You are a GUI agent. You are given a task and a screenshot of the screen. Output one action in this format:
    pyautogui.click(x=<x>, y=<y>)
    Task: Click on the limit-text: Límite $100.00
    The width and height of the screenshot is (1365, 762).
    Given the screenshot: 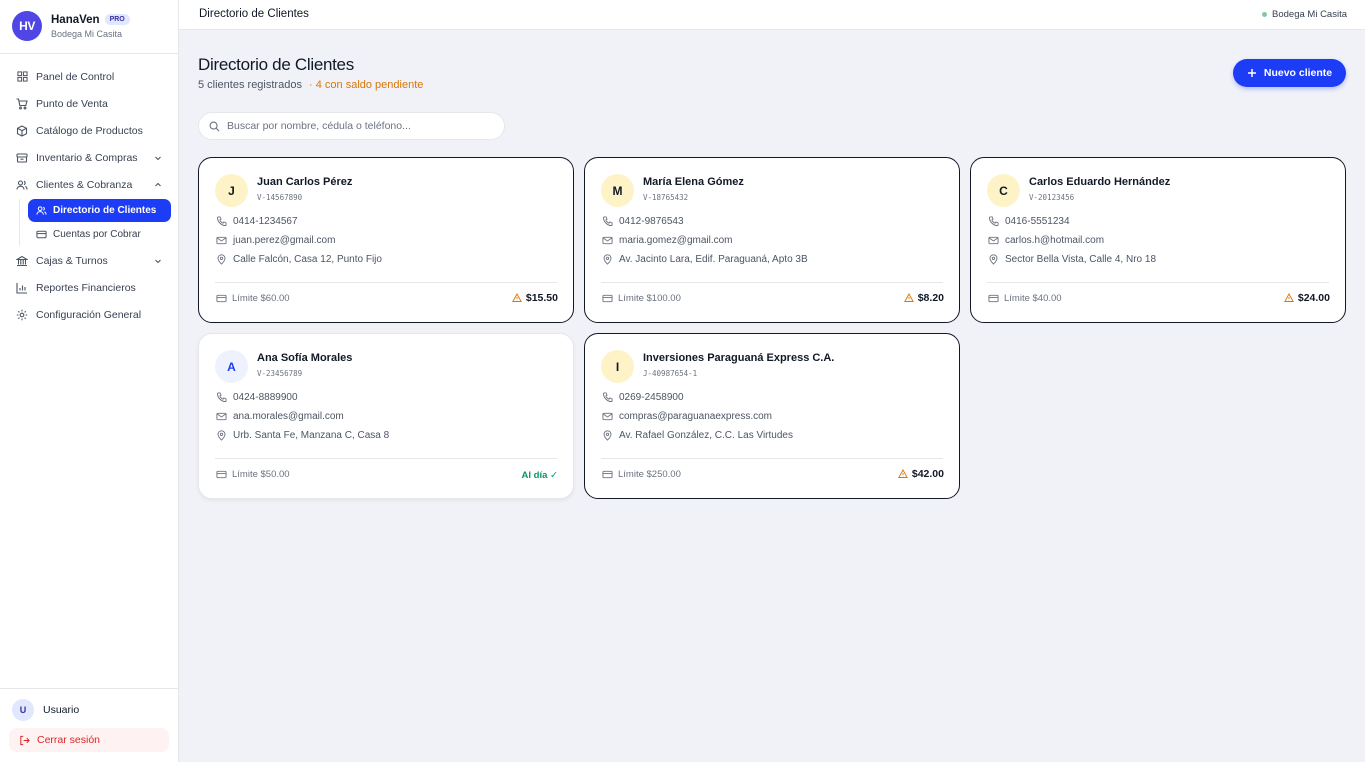 What is the action you would take?
    pyautogui.click(x=649, y=298)
    